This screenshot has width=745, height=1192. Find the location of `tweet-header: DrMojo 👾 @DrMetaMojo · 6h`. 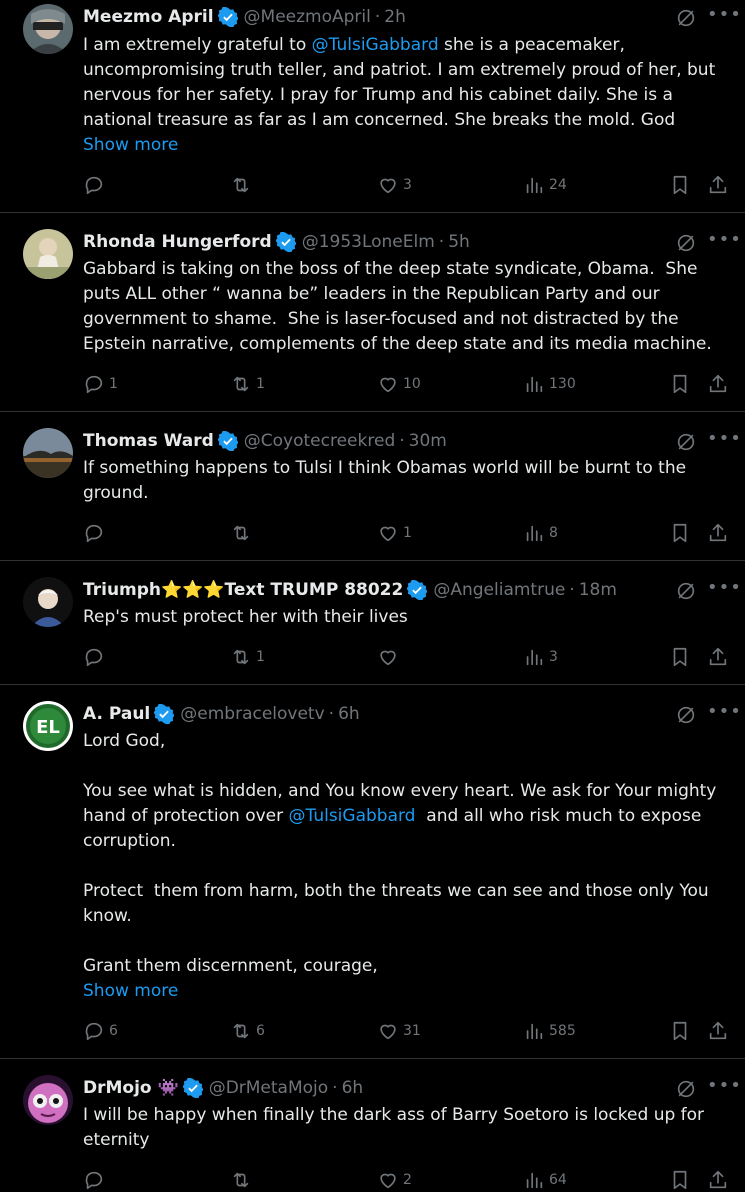

tweet-header: DrMojo 👾 @DrMetaMojo · 6h is located at coordinates (223, 1088).